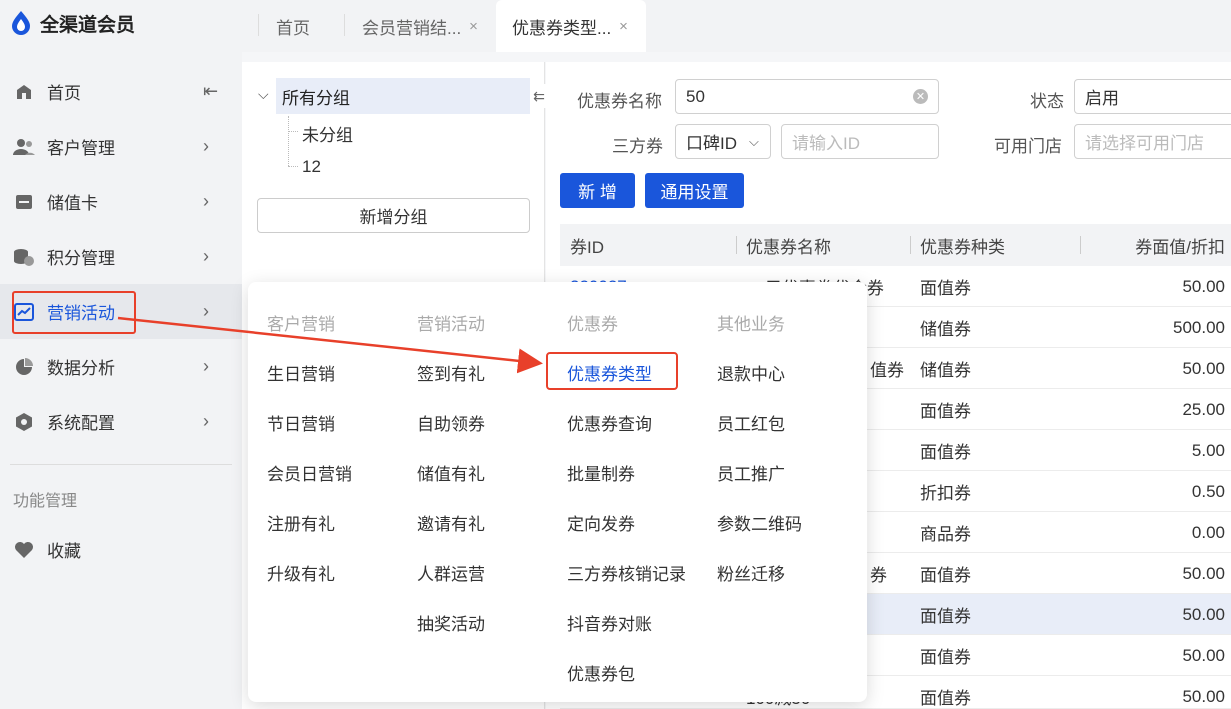 The image size is (1231, 709). I want to click on menu-item-self-service-coupon: 自助领券, so click(451, 422).